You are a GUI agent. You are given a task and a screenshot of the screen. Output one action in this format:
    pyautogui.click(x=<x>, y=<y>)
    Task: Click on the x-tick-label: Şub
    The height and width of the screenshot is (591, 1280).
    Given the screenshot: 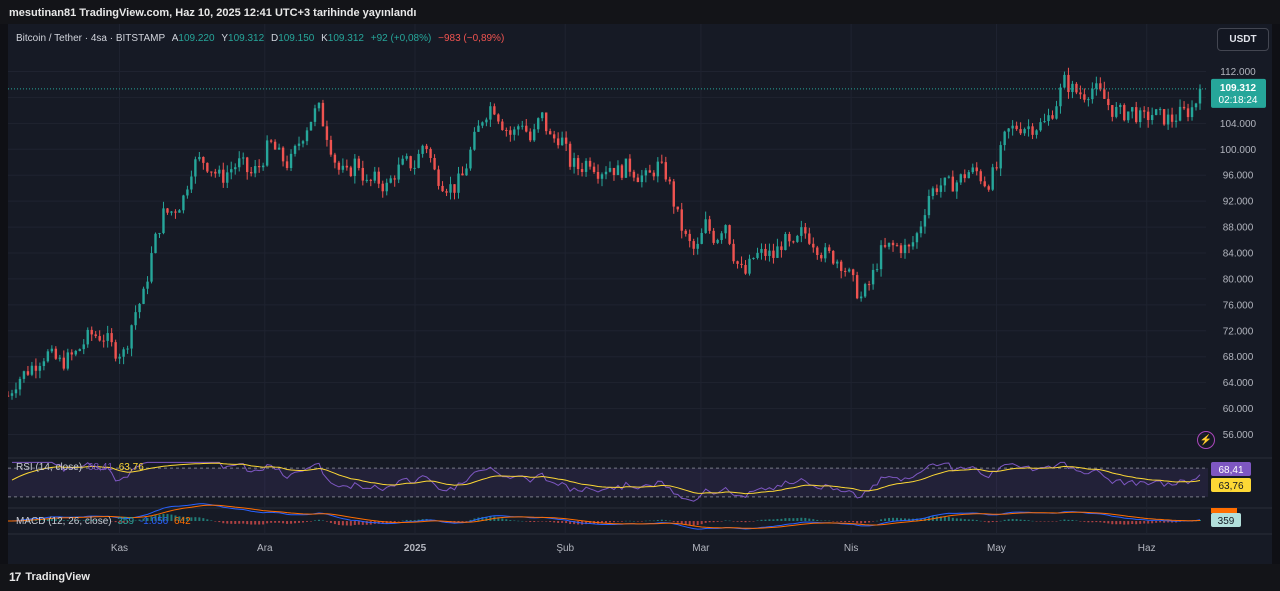 What is the action you would take?
    pyautogui.click(x=565, y=548)
    